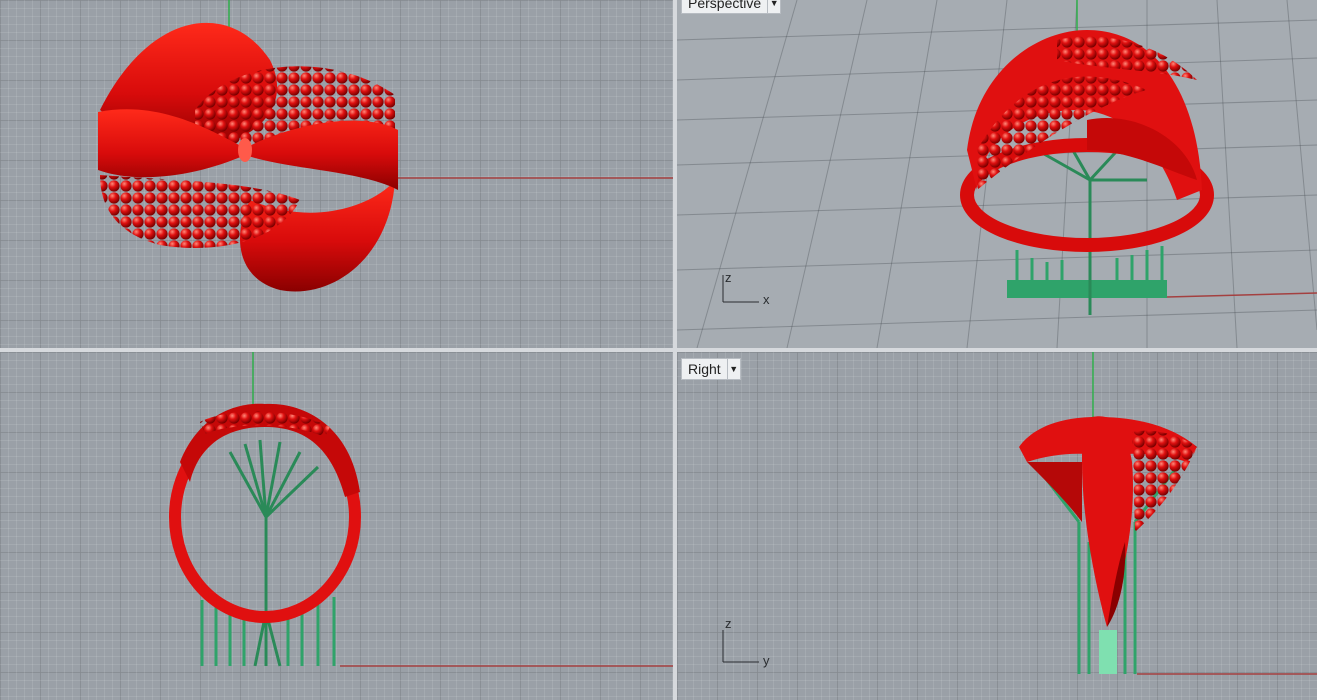  What do you see at coordinates (731, 7) in the screenshot?
I see `viewport-label-perspective: Perspective ▼` at bounding box center [731, 7].